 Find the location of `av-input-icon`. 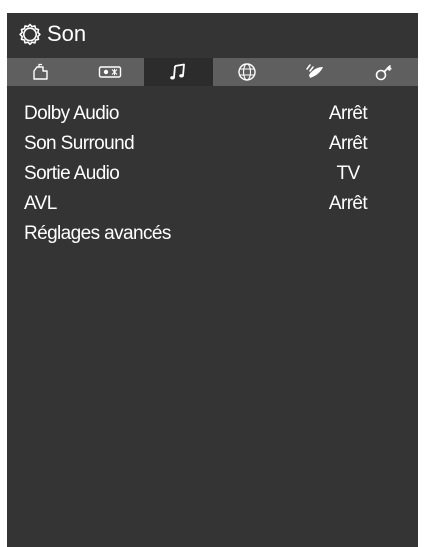

av-input-icon is located at coordinates (110, 72).